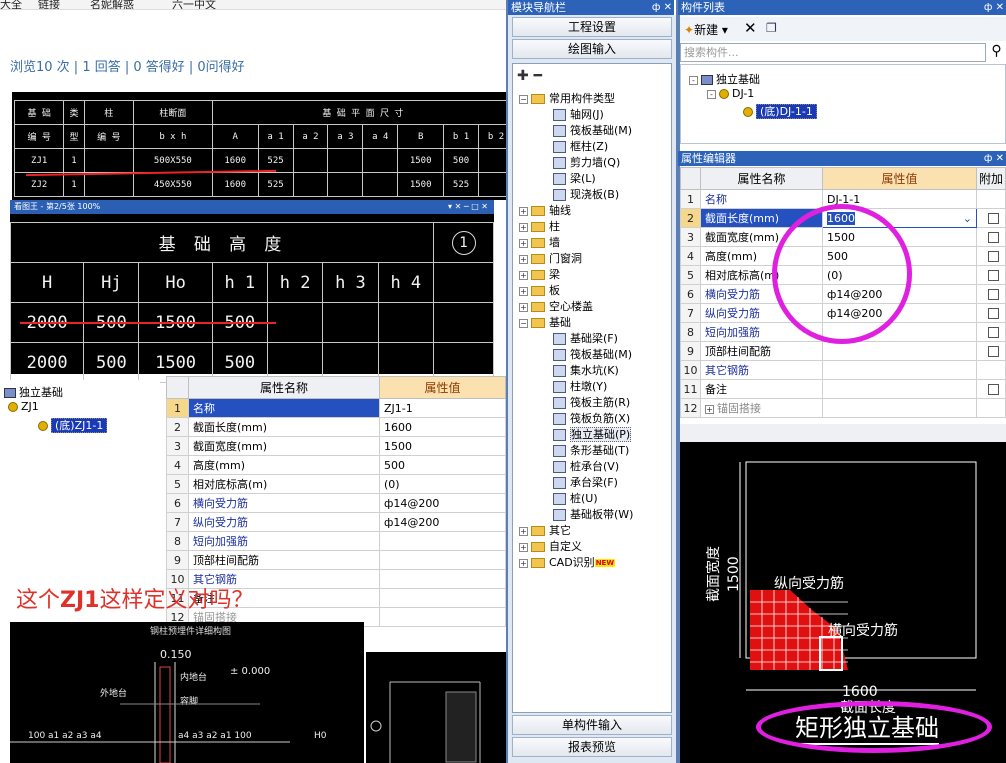  What do you see at coordinates (539, 275) in the screenshot?
I see `nav-folder: + 梁` at bounding box center [539, 275].